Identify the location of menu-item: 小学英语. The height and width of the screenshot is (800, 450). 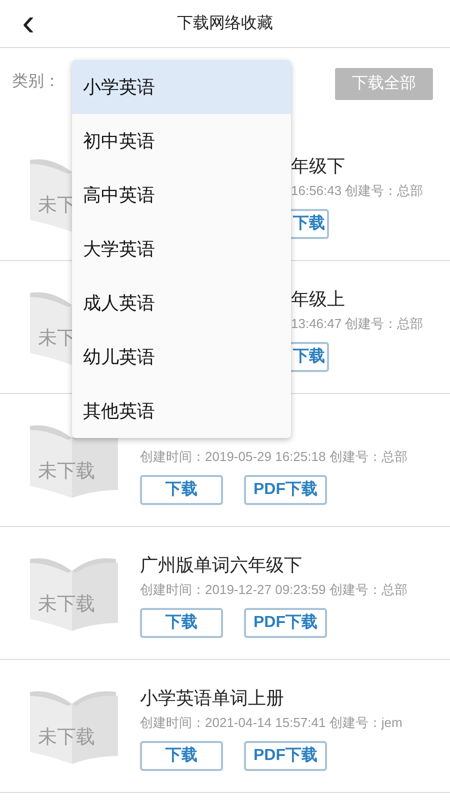
(181, 87).